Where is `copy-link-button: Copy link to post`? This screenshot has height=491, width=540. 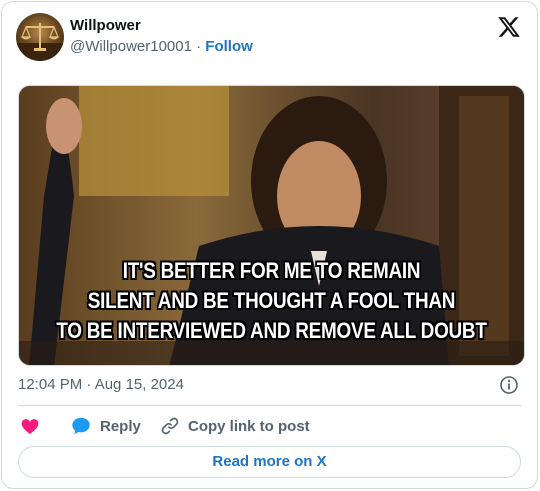 copy-link-button: Copy link to post is located at coordinates (235, 426).